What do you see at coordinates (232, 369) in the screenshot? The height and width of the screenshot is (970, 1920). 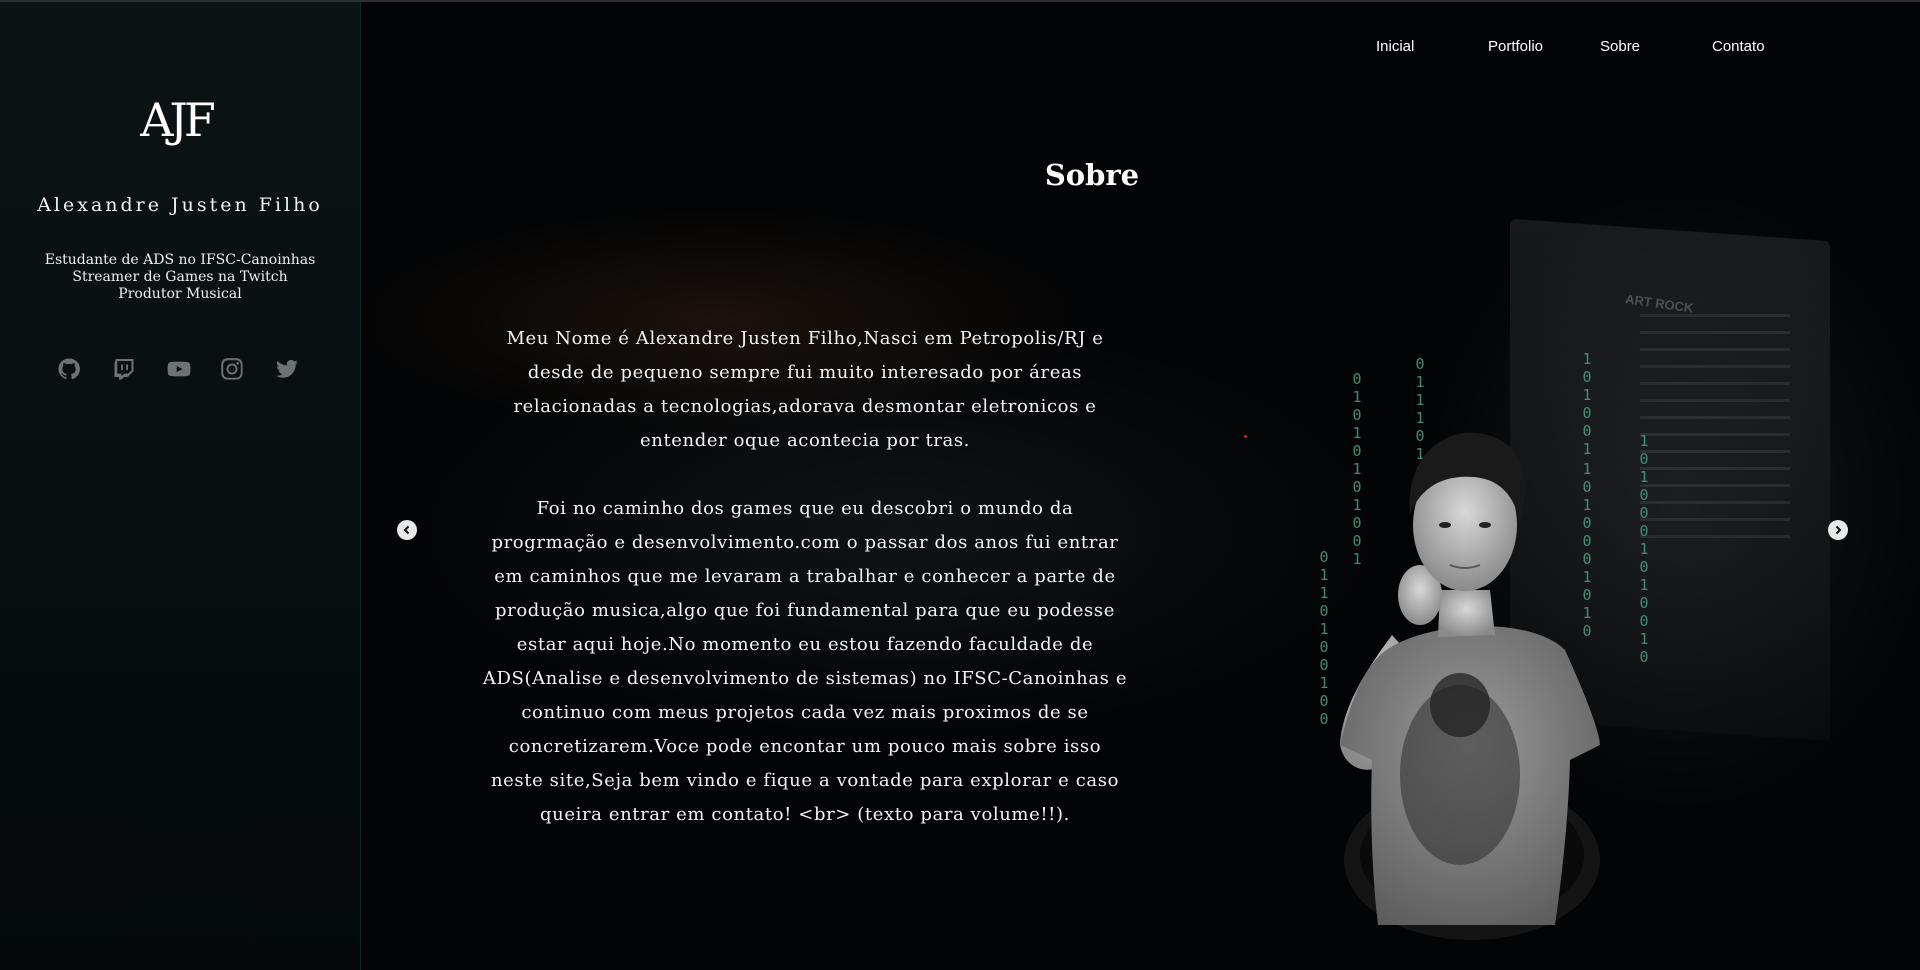 I see `instagram-icon` at bounding box center [232, 369].